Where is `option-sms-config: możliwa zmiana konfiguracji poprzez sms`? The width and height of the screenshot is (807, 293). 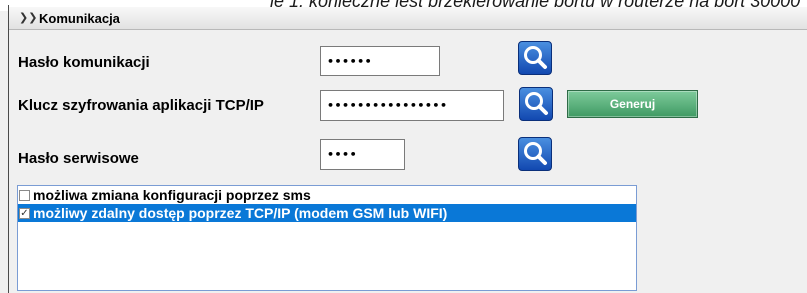 option-sms-config: możliwa zmiana konfiguracji poprzez sms is located at coordinates (327, 195).